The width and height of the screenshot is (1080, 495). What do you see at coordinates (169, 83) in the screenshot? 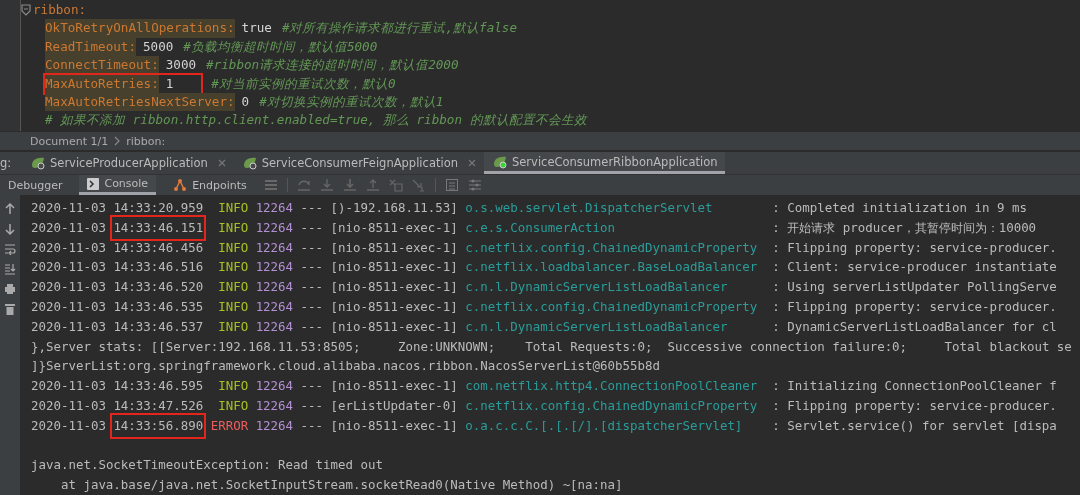
I see `yaml-value: 1` at bounding box center [169, 83].